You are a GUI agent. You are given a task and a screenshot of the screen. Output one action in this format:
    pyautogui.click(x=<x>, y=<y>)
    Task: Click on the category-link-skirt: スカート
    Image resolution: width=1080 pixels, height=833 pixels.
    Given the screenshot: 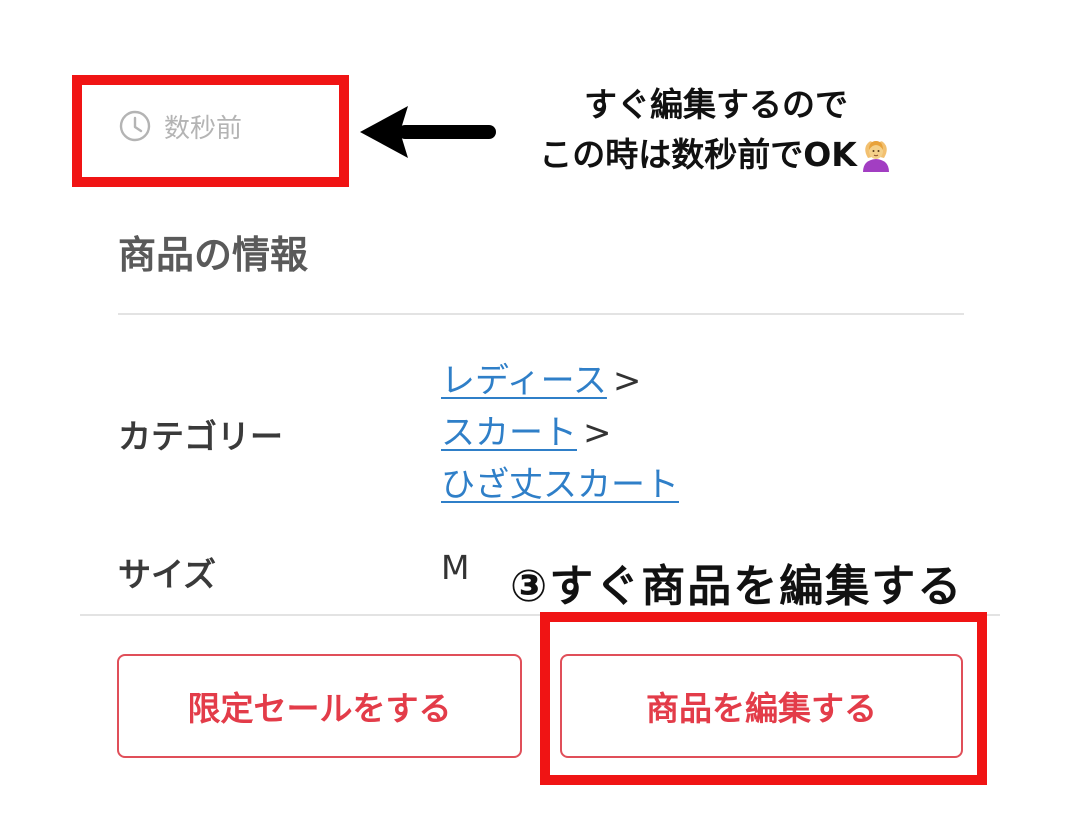 What is the action you would take?
    pyautogui.click(x=509, y=433)
    